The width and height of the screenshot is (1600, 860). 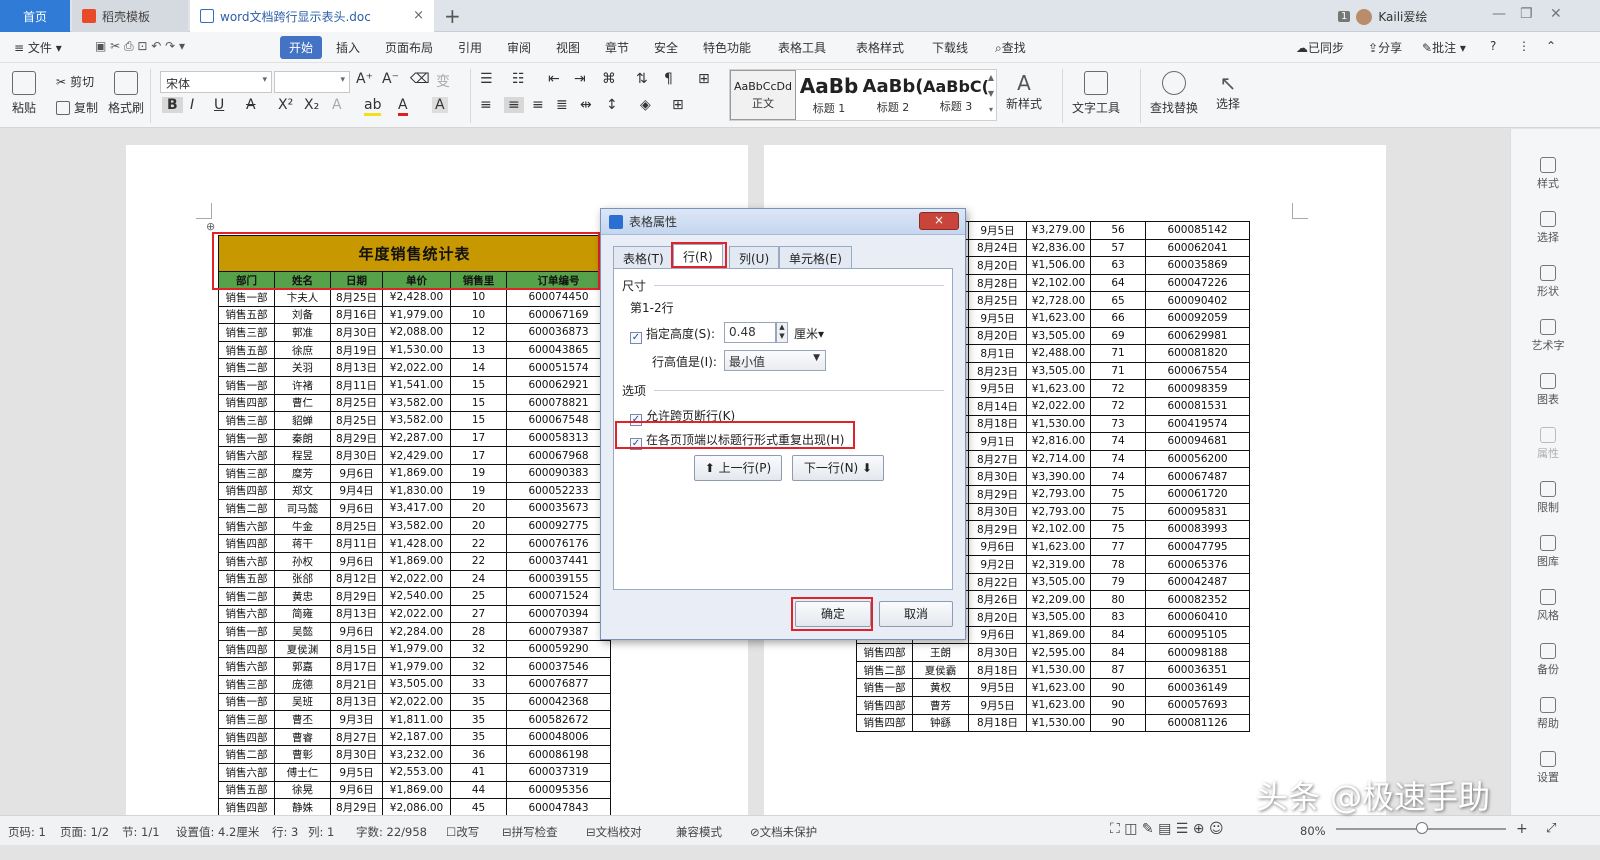 I want to click on table-cell: 75, so click(x=1118, y=512).